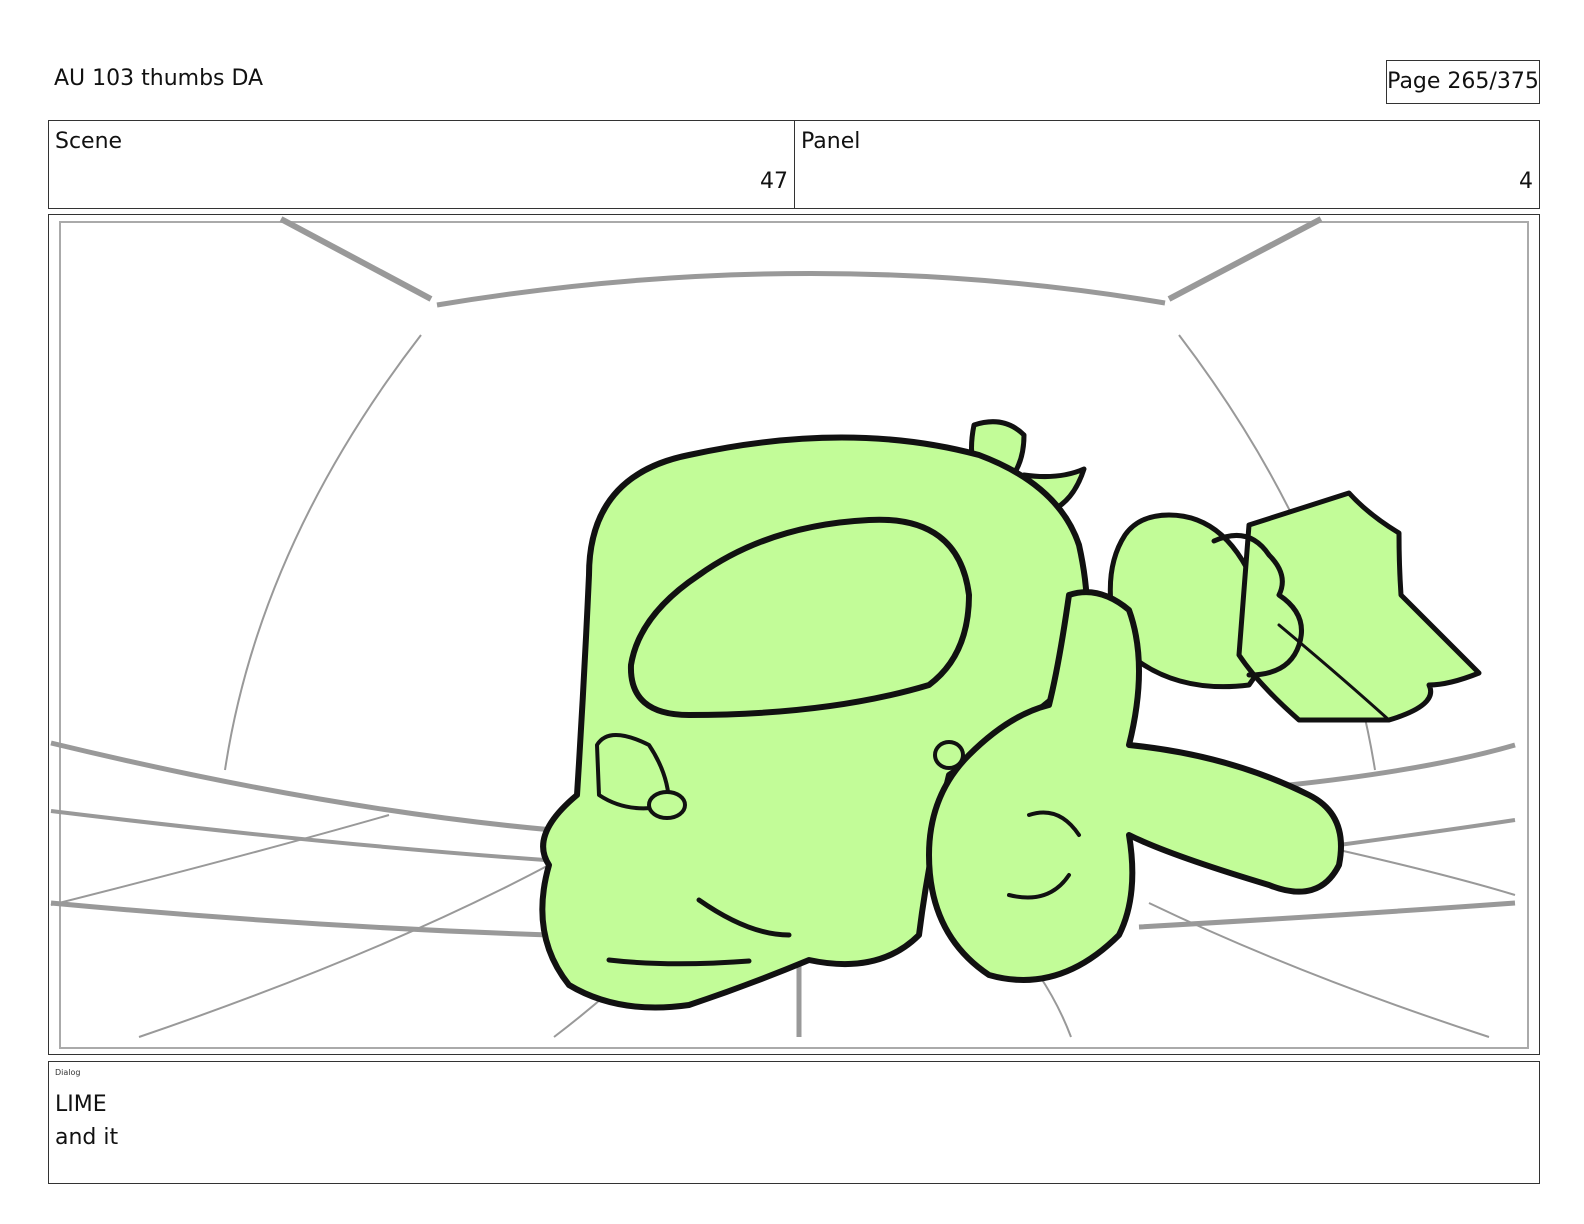 Image resolution: width=1584 pixels, height=1224 pixels. I want to click on scene-number: 47, so click(774, 181).